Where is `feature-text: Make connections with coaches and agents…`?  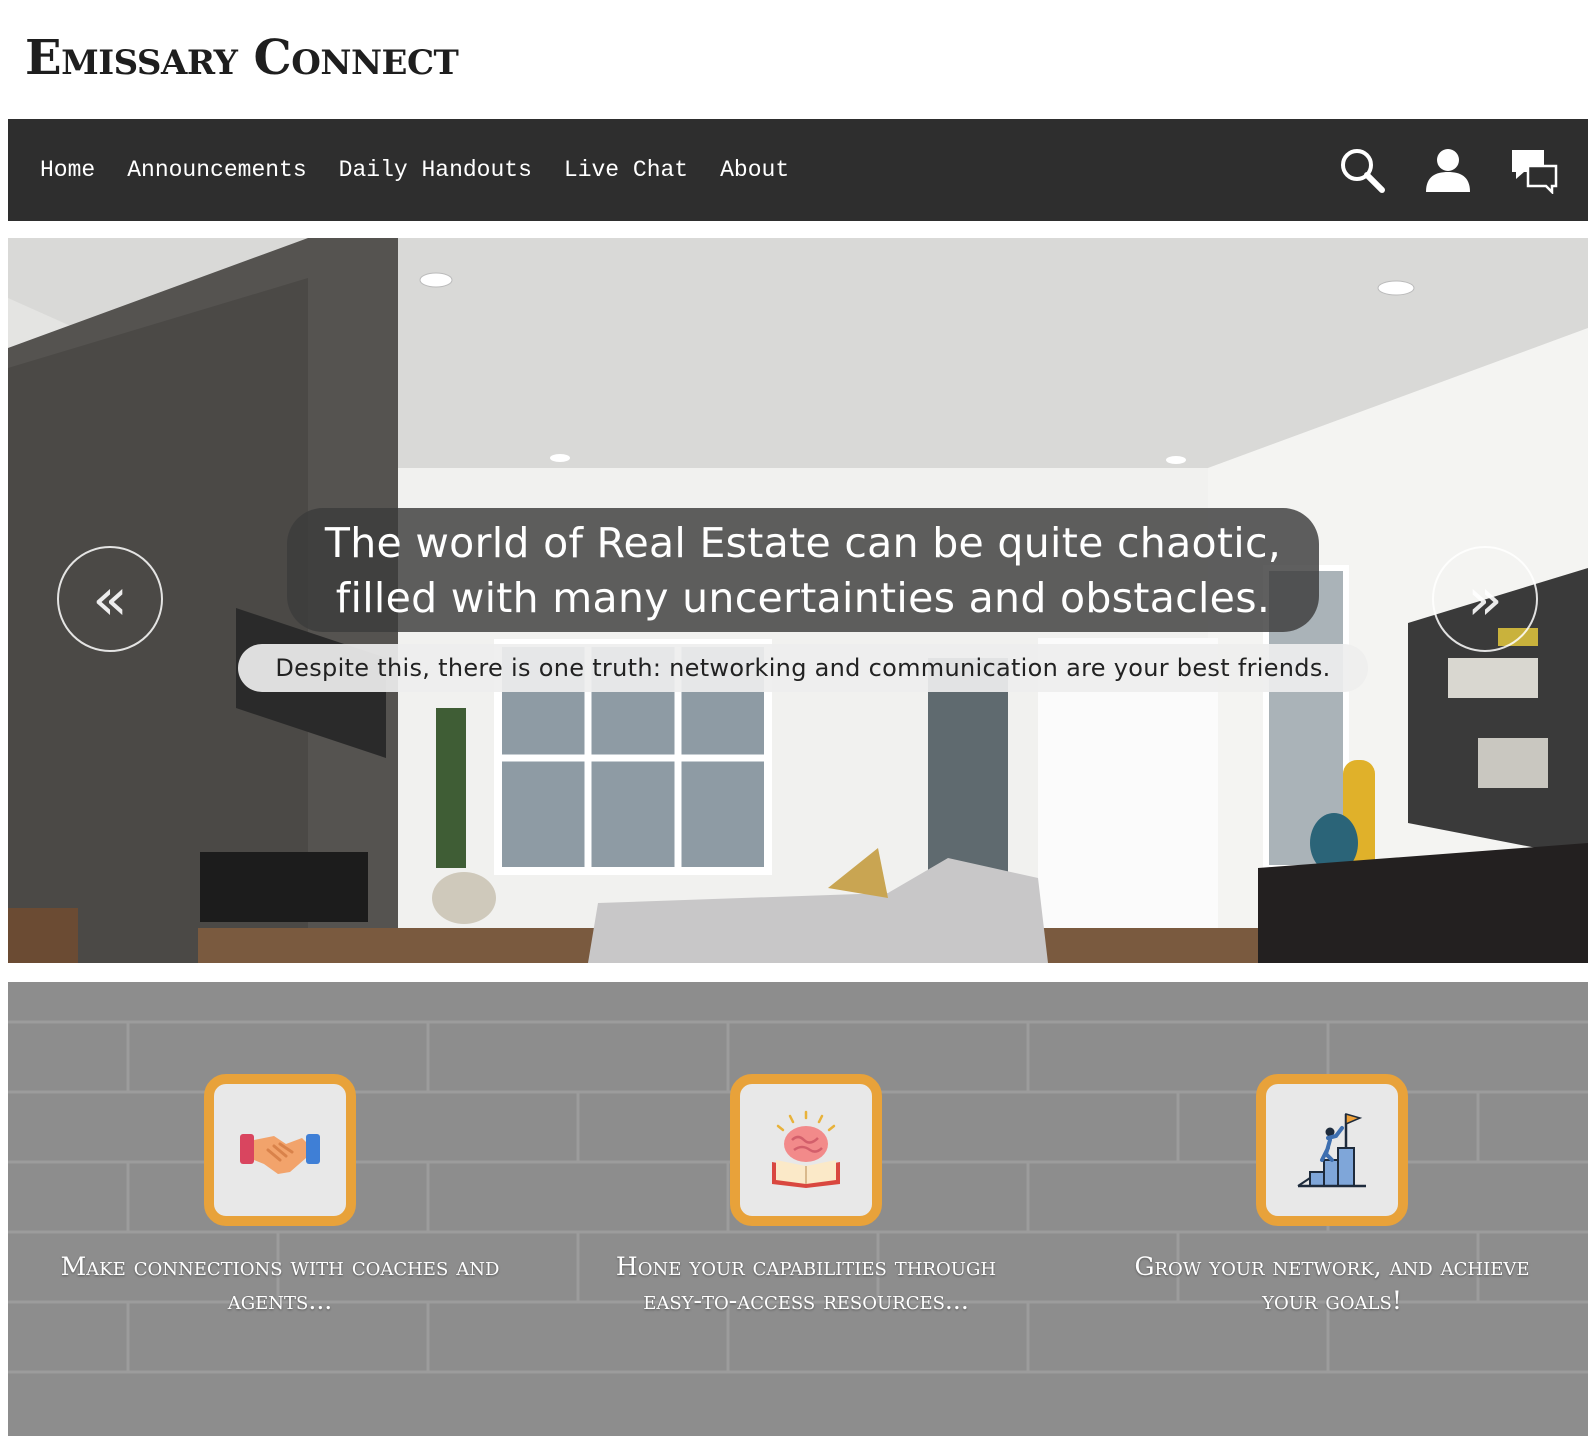
feature-text: Make connections with coaches and agents… is located at coordinates (280, 1284).